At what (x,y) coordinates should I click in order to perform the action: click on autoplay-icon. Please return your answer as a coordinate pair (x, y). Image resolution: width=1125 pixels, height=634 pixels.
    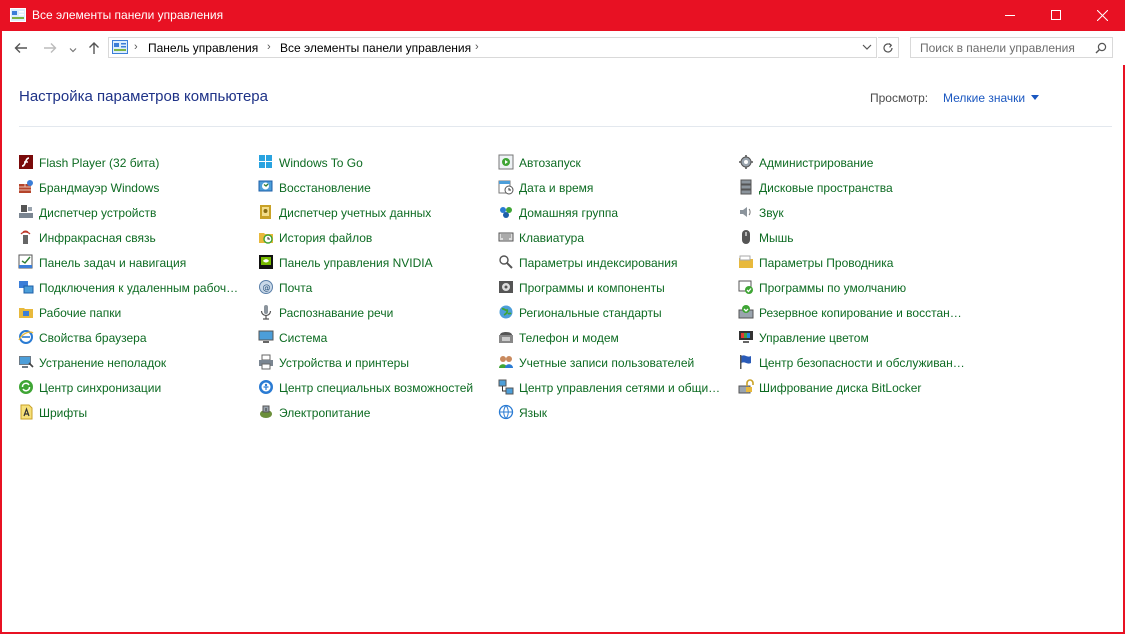
    Looking at the image, I should click on (506, 162).